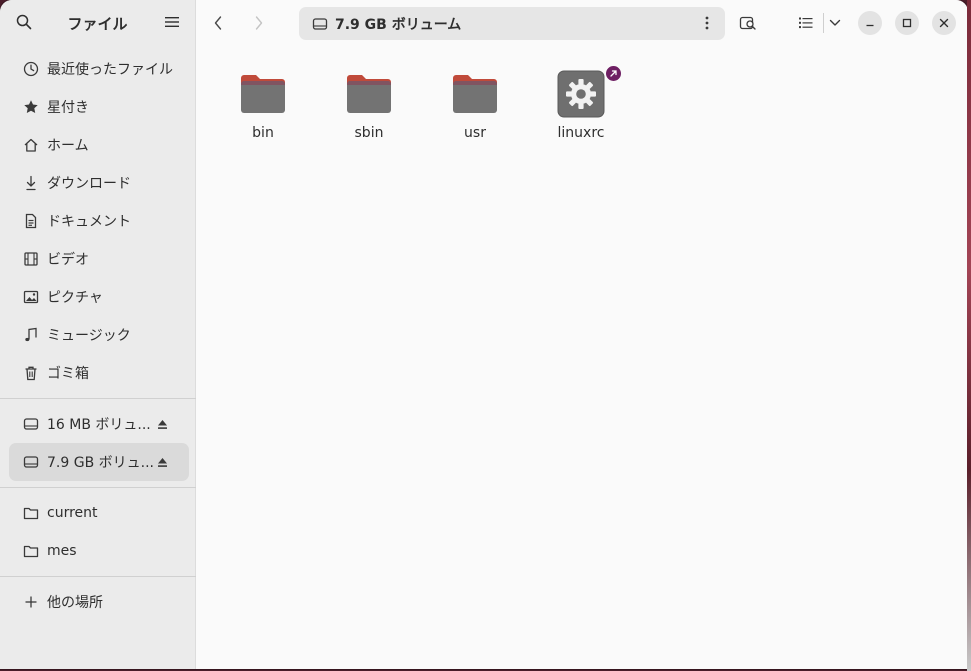 The width and height of the screenshot is (971, 671). Describe the element at coordinates (72, 513) in the screenshot. I see `sidebar-item-label: current` at that location.